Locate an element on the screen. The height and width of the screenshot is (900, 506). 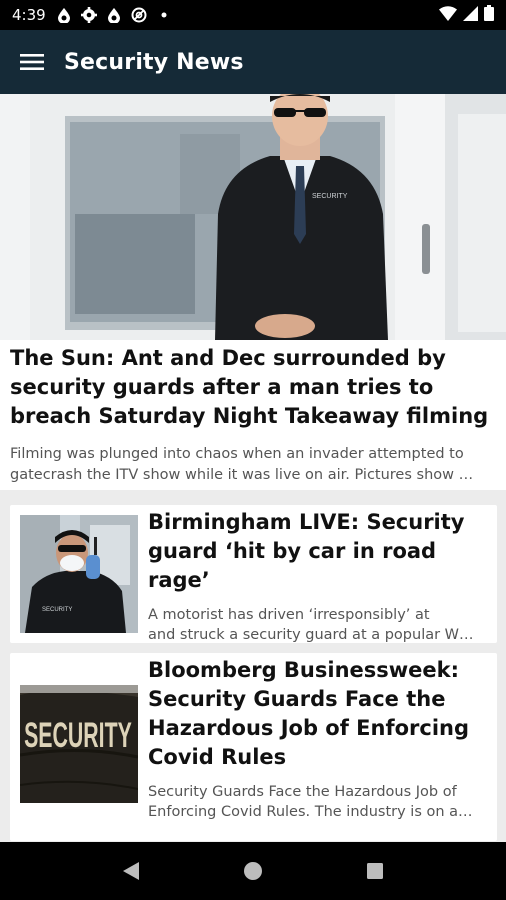
back-triangle-icon is located at coordinates (131, 871).